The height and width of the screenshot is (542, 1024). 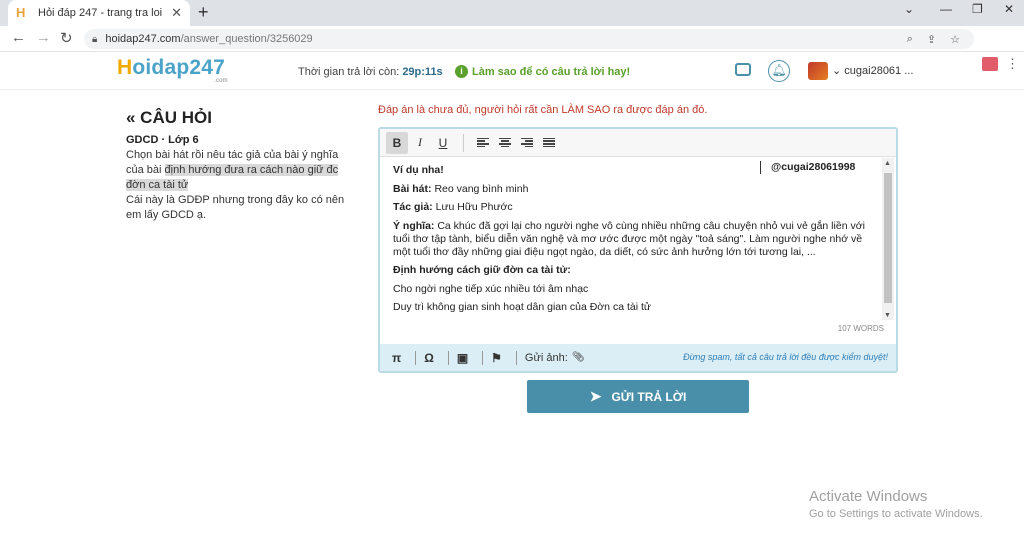 I want to click on browser-tab: H Hỏi đáp 247 - trang tra loi ✕, so click(x=99, y=13).